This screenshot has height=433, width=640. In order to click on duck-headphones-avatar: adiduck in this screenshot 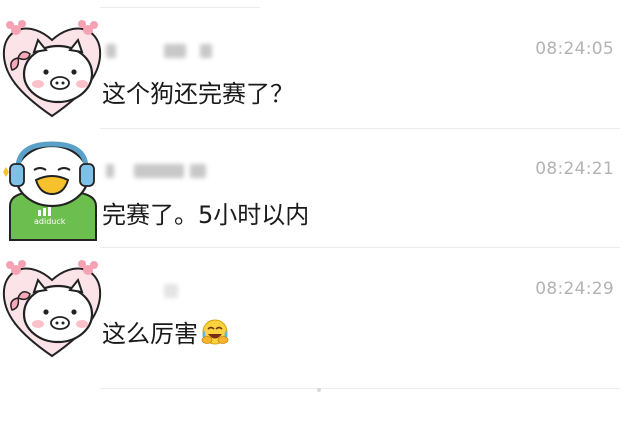, I will do `click(52, 187)`.